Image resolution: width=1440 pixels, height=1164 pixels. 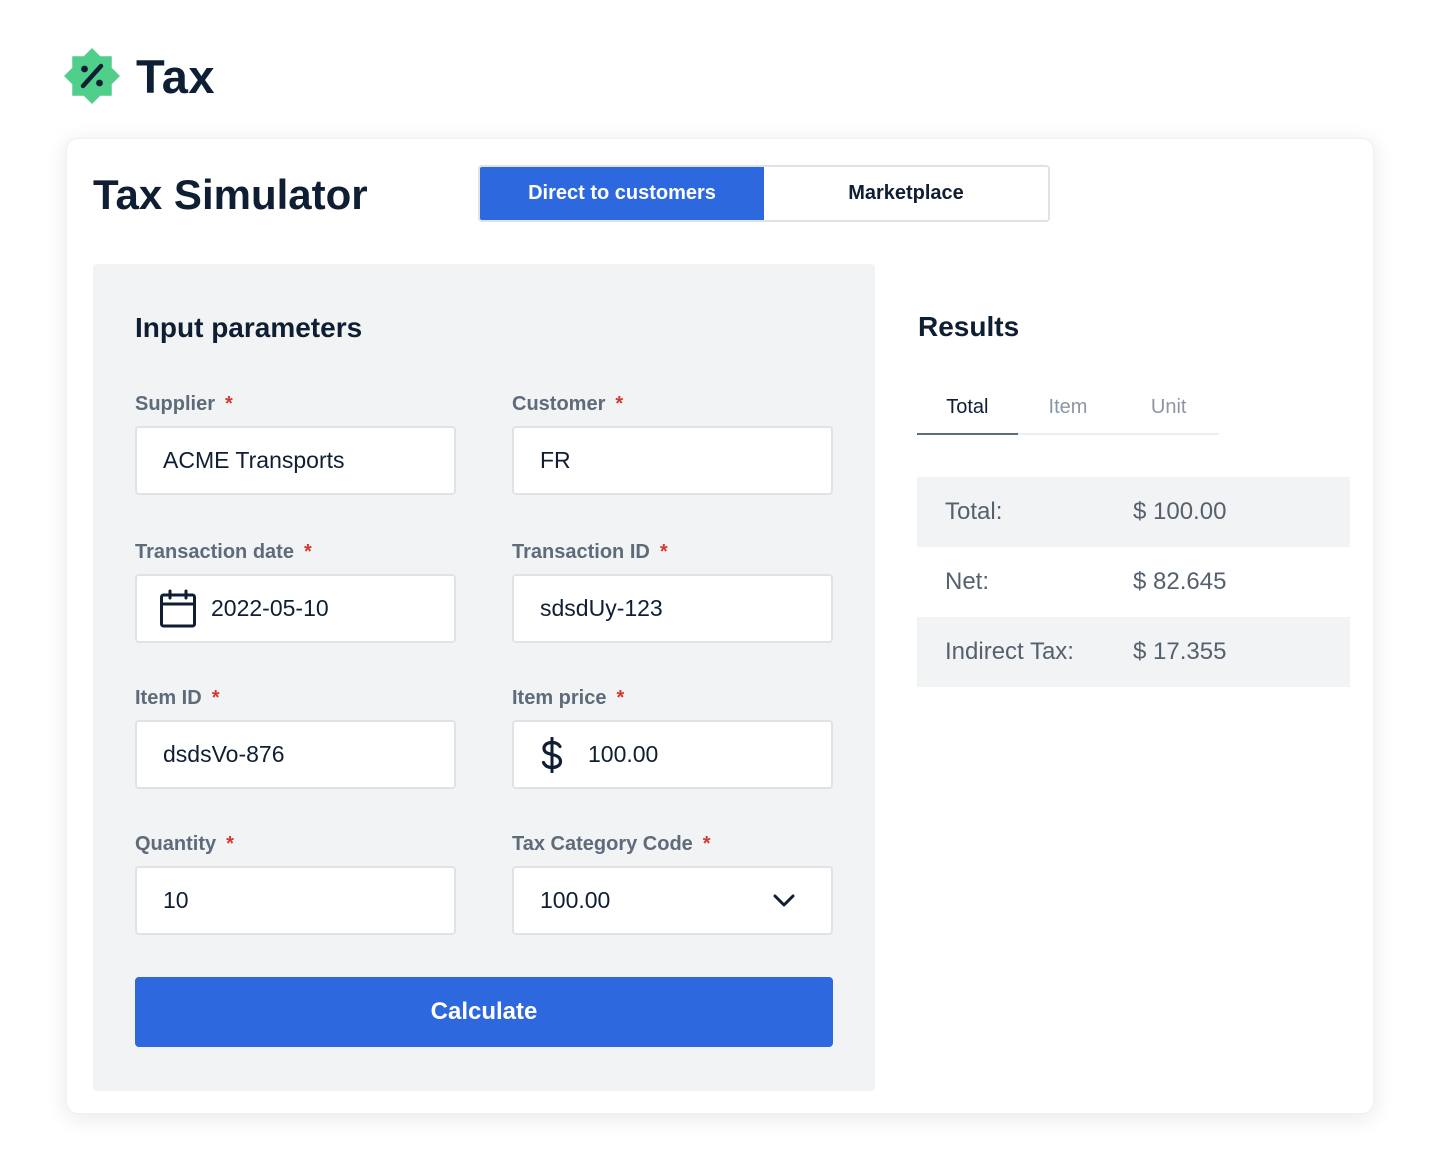 I want to click on calculate-button: Calculate, so click(x=484, y=1012).